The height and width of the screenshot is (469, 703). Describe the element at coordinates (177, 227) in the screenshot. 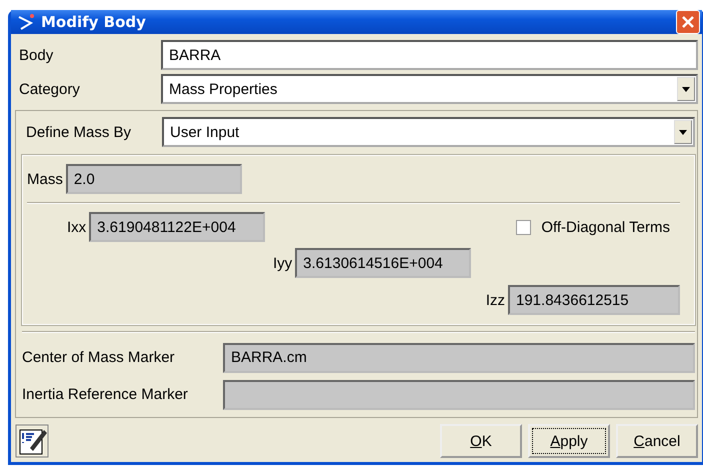

I see `readonly-field: 3.6190481122E+004` at that location.